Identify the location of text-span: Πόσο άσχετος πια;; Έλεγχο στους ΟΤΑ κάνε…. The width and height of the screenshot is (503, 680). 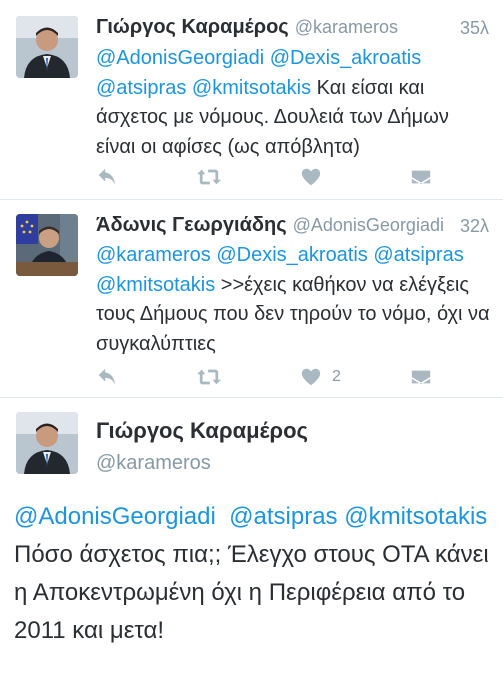
(251, 592).